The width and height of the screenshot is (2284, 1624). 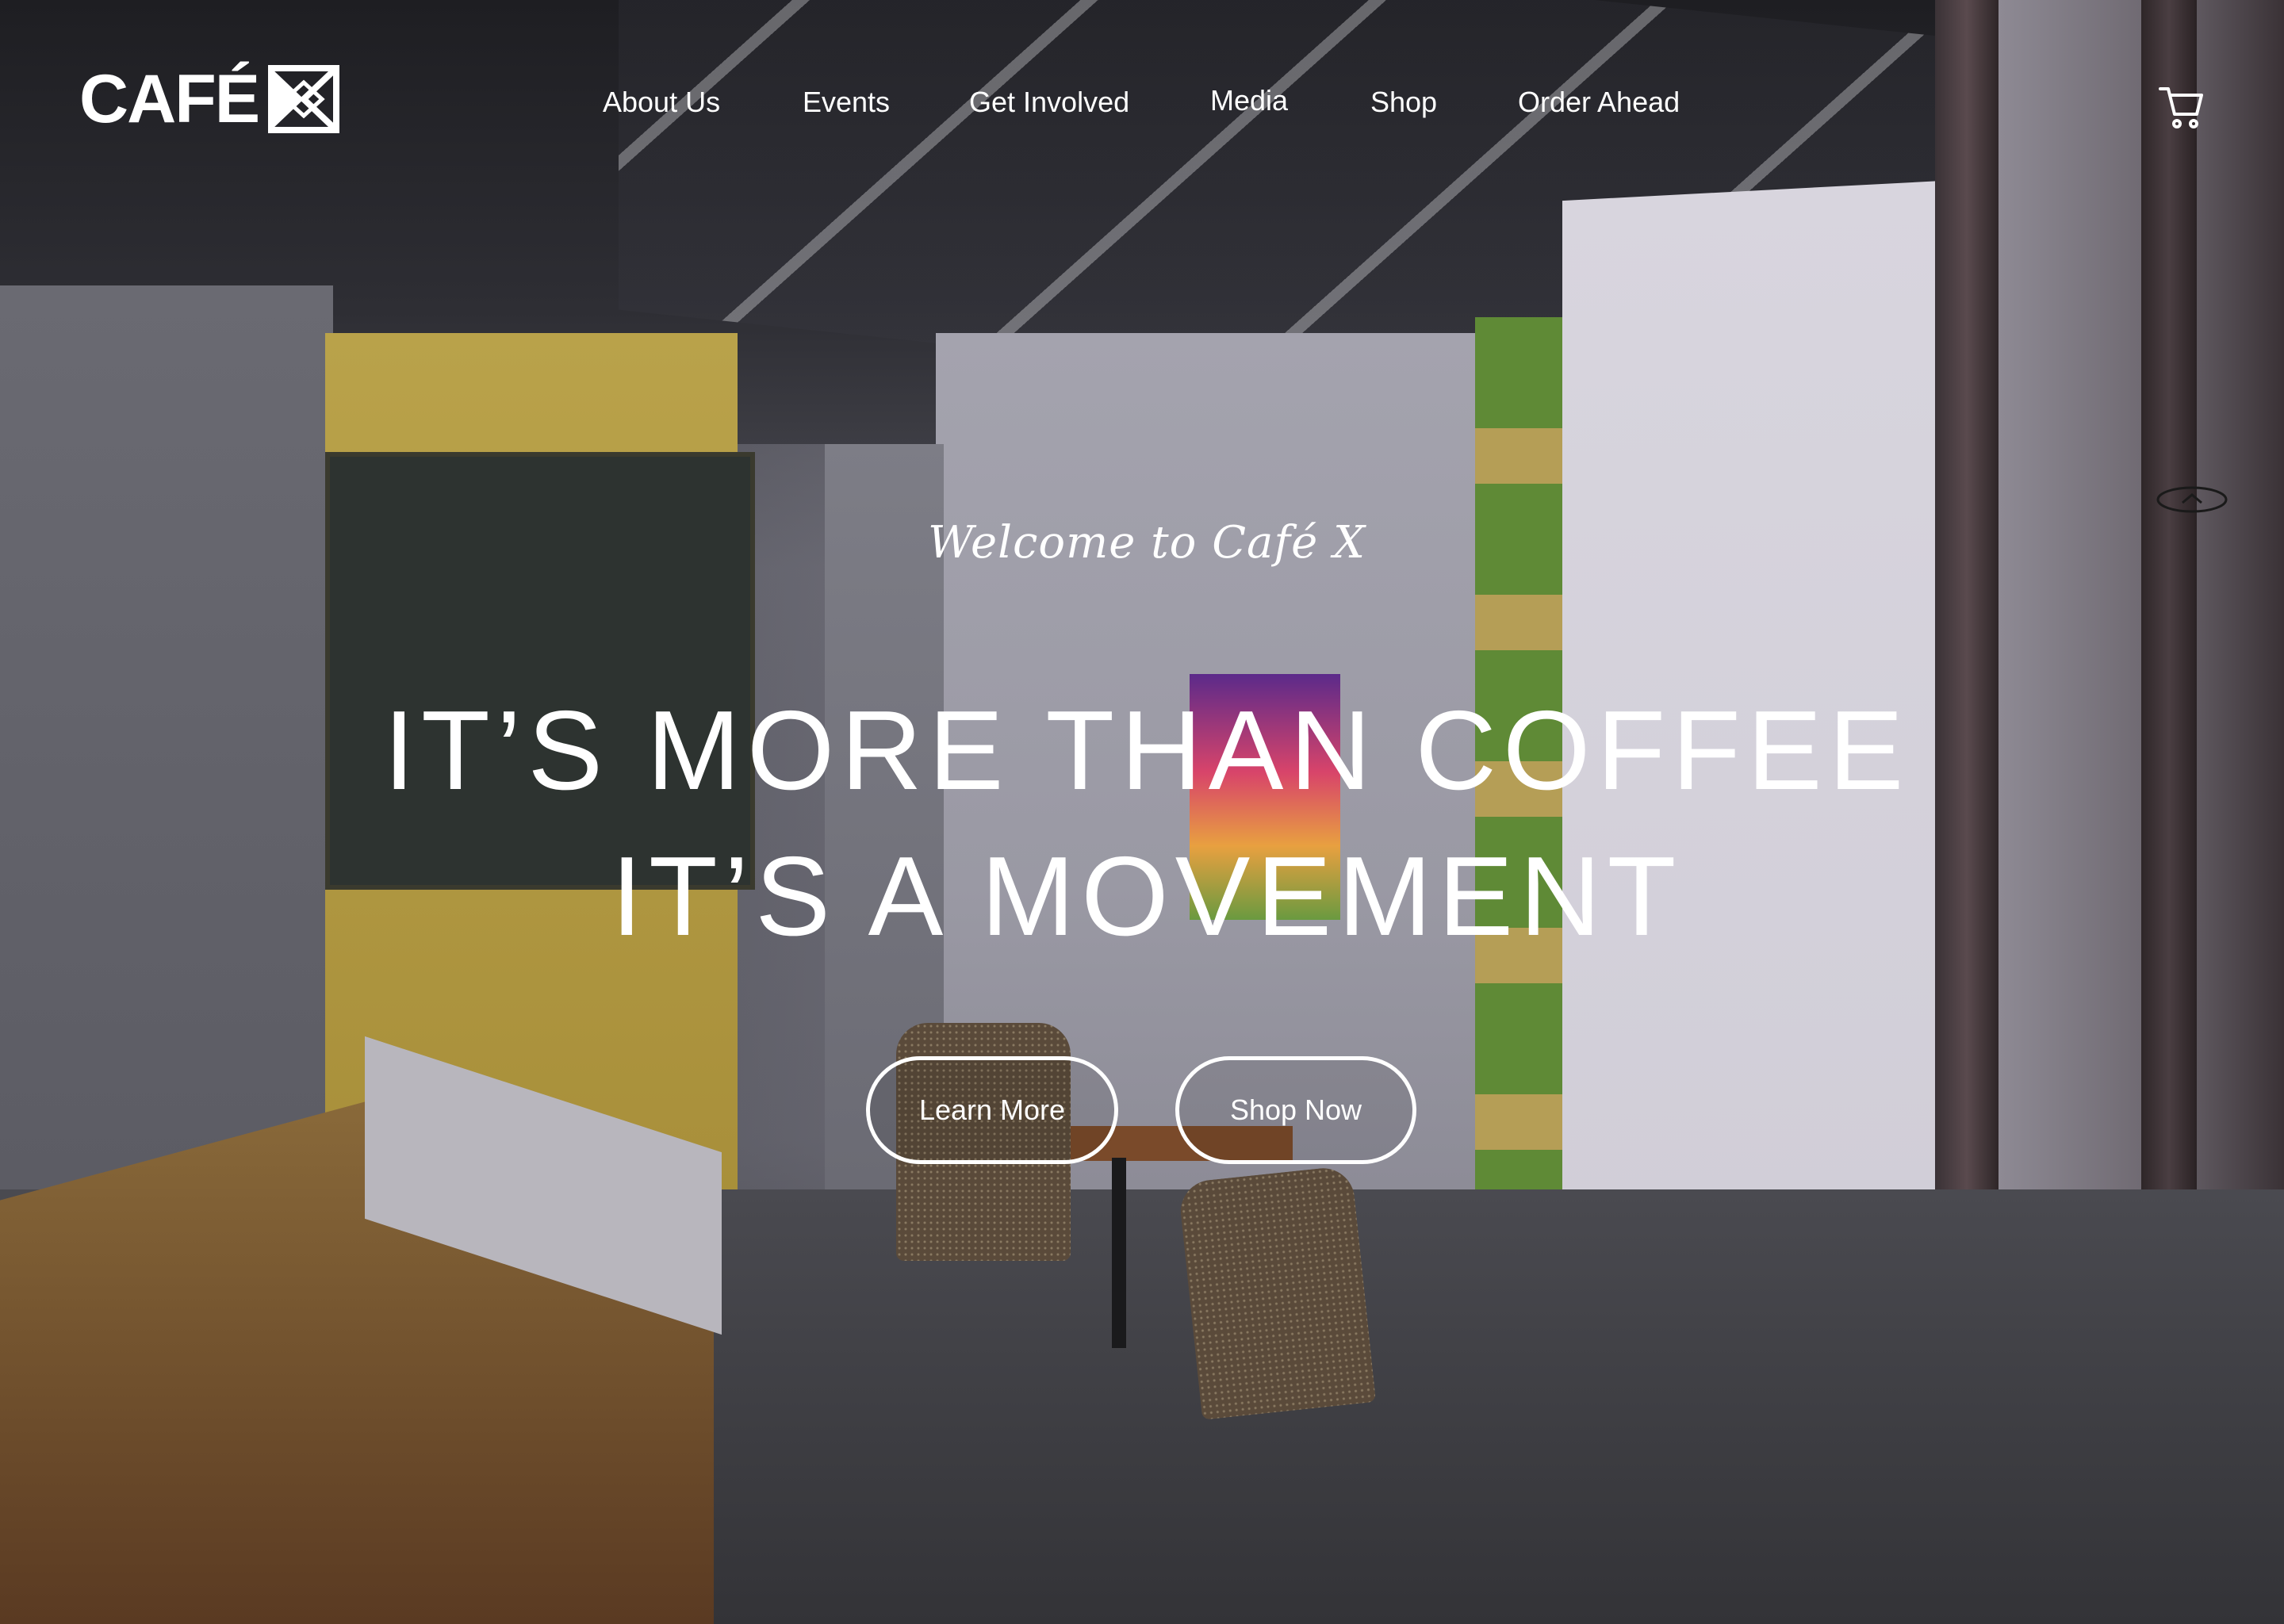 What do you see at coordinates (1277, 1292) in the screenshot?
I see `chair-right` at bounding box center [1277, 1292].